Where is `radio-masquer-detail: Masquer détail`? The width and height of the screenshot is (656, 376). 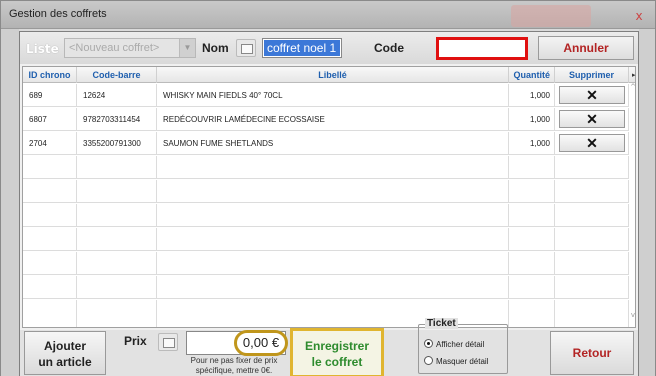
radio-masquer-detail: Masquer détail is located at coordinates (456, 362).